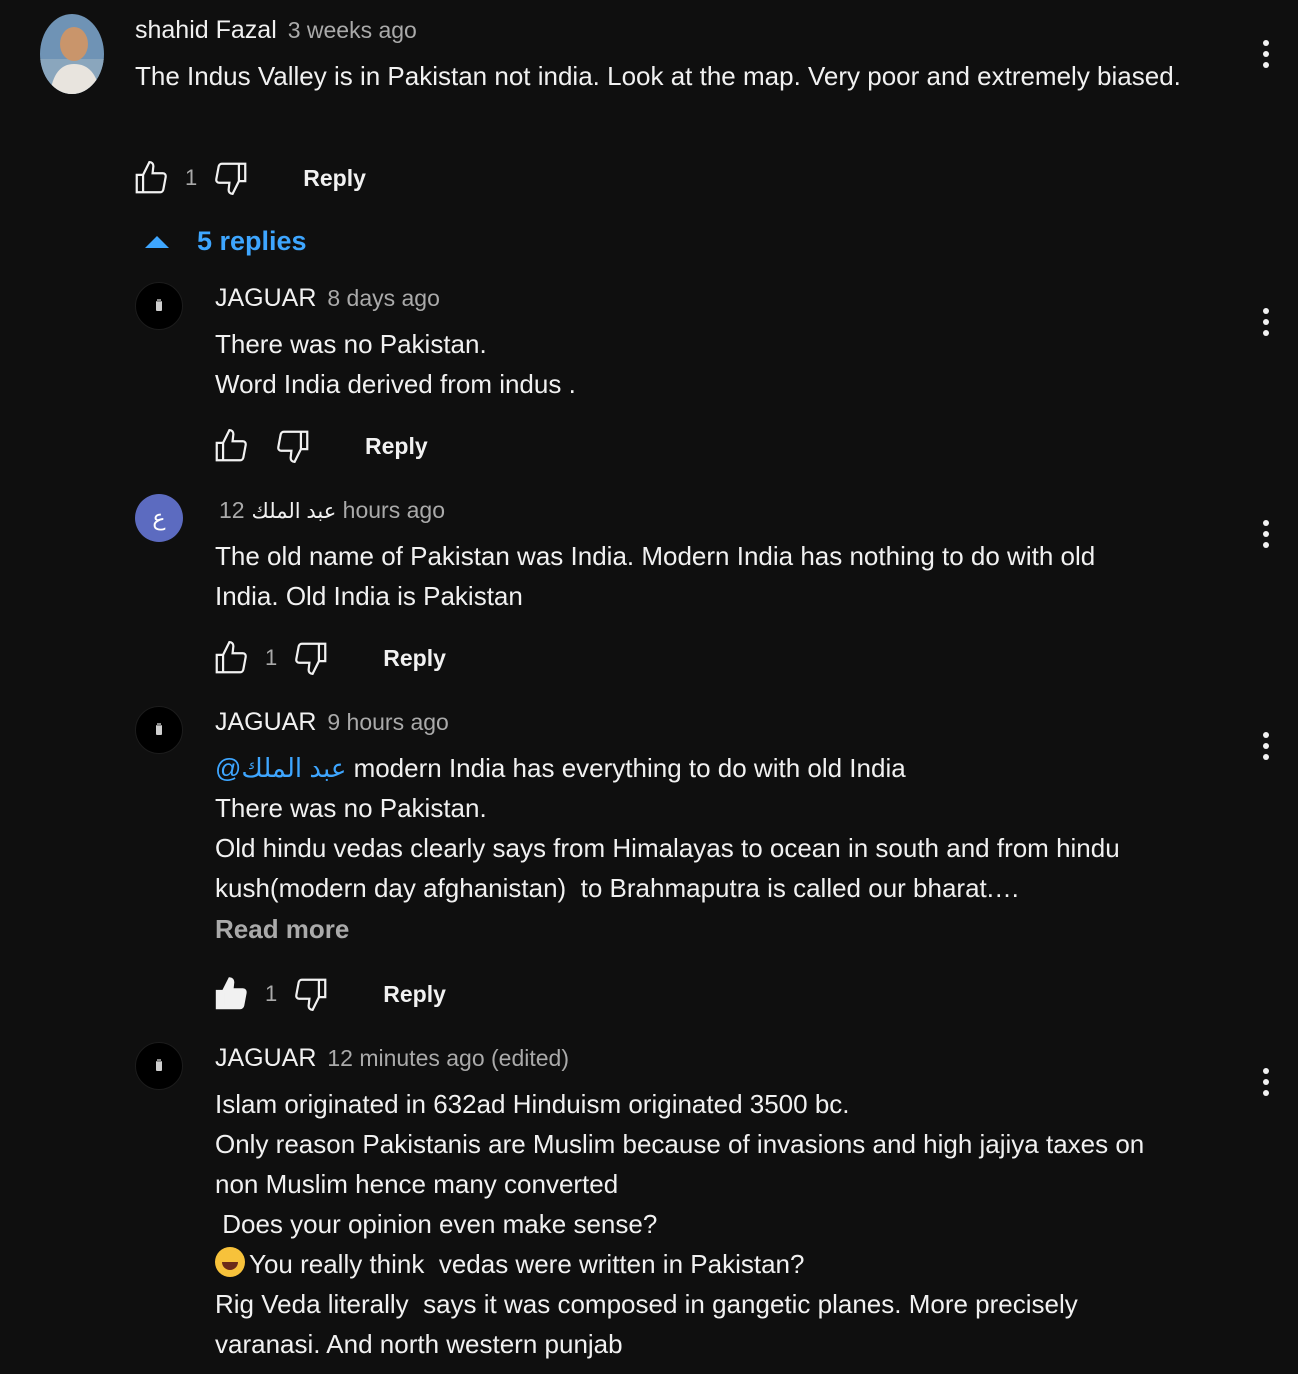  I want to click on comment-line: non Muslim hence many converted, so click(417, 1184).